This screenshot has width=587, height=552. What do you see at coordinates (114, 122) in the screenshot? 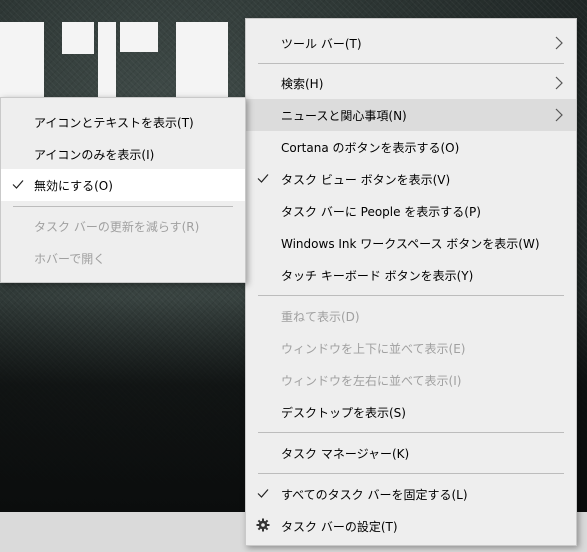
I see `menu-item-label: アイコンとテキストを表示(T)` at bounding box center [114, 122].